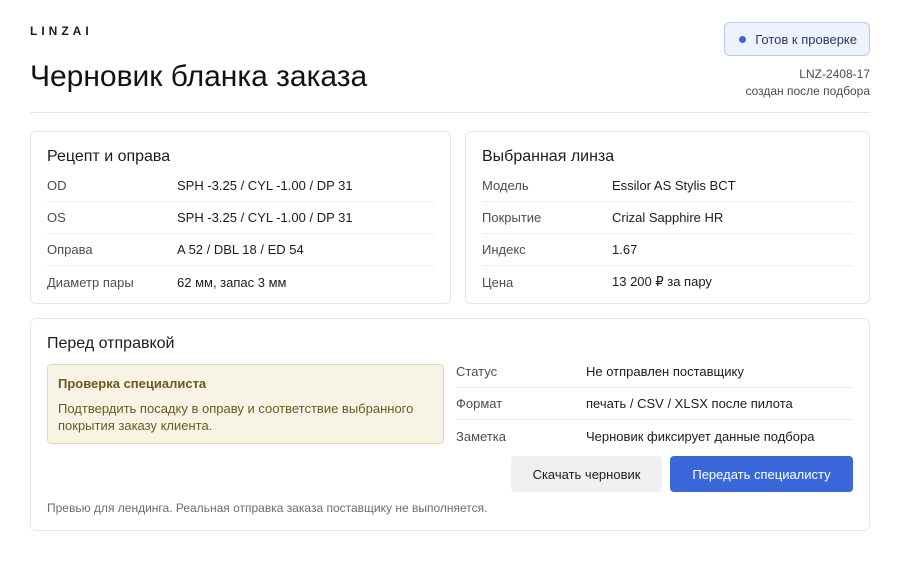 The image size is (900, 562). Describe the element at coordinates (806, 39) in the screenshot. I see `status-badge-label: Готов к проверке` at that location.